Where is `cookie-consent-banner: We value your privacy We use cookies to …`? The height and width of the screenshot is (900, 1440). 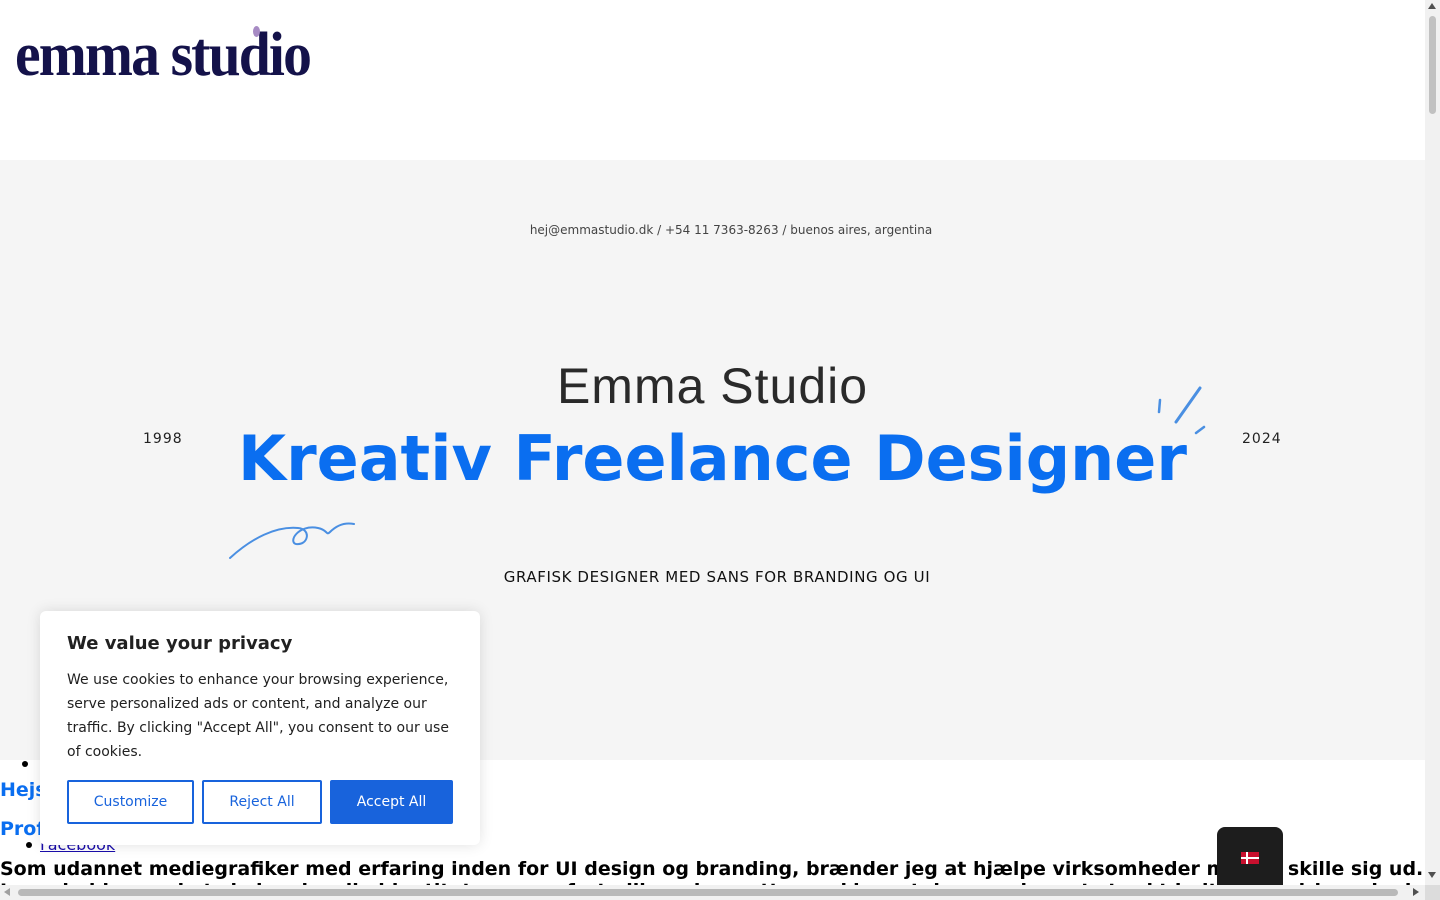
cookie-consent-banner: We value your privacy We use cookies to … is located at coordinates (260, 728).